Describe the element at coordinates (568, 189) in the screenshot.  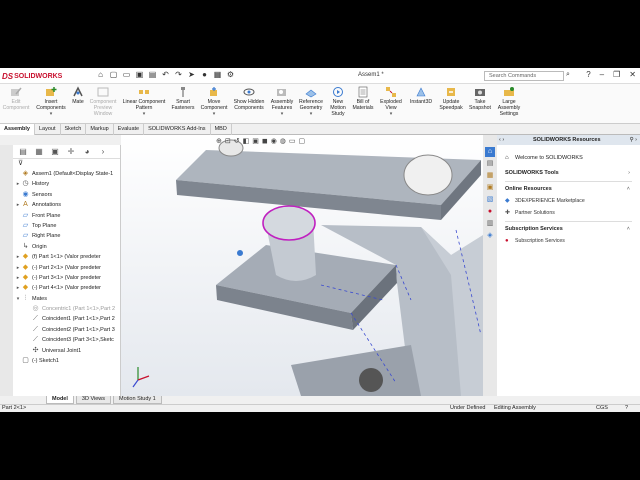
I see `online-resources-section: Online Resources ˄` at that location.